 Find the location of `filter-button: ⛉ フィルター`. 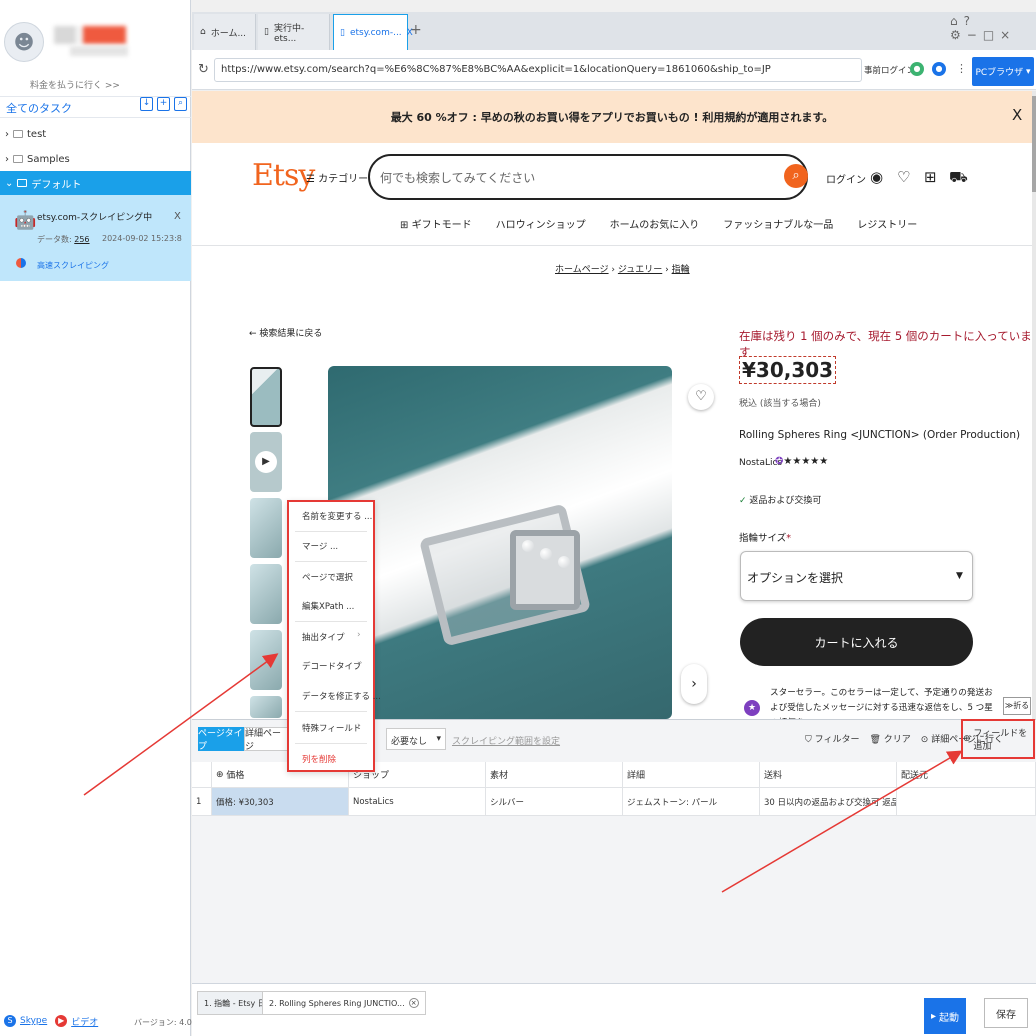

filter-button: ⛉ フィルター is located at coordinates (832, 738).